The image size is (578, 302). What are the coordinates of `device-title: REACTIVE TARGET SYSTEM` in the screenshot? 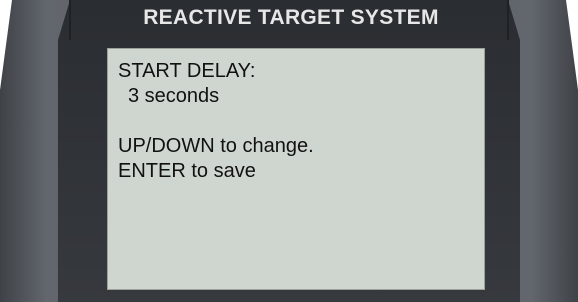 It's located at (291, 17).